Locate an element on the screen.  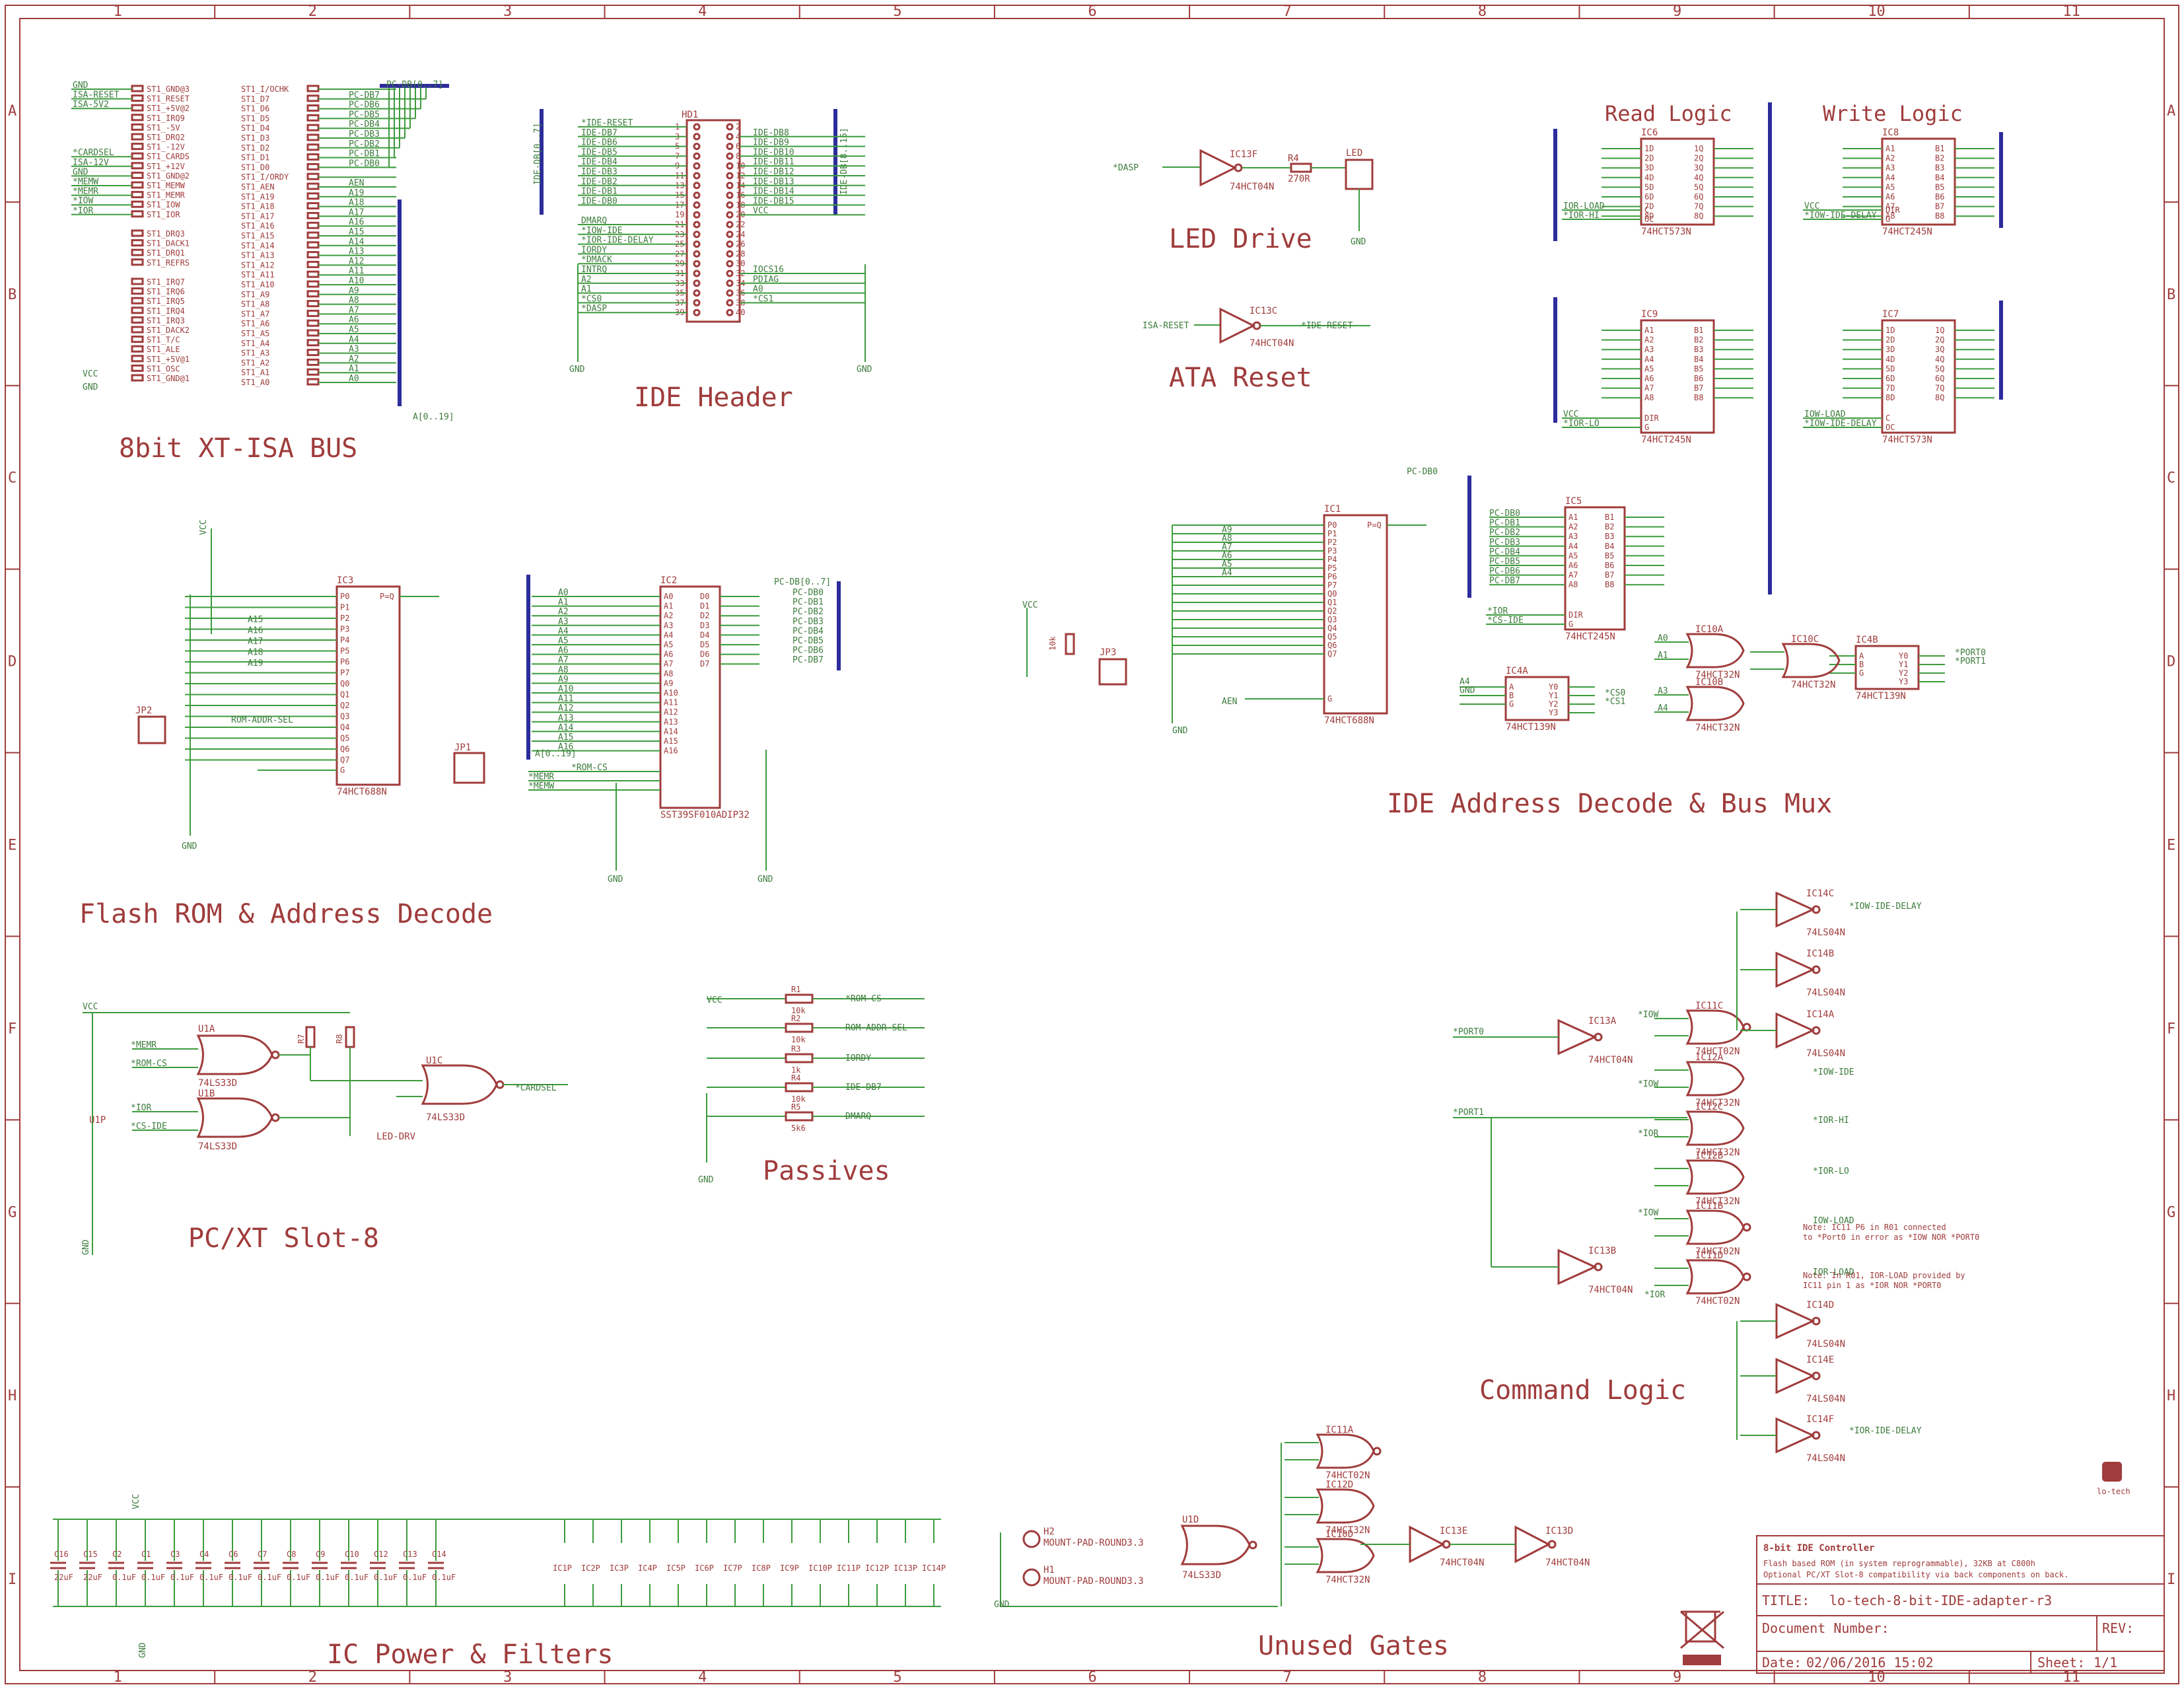
gate-type: 74HCT02N is located at coordinates (1717, 1301).